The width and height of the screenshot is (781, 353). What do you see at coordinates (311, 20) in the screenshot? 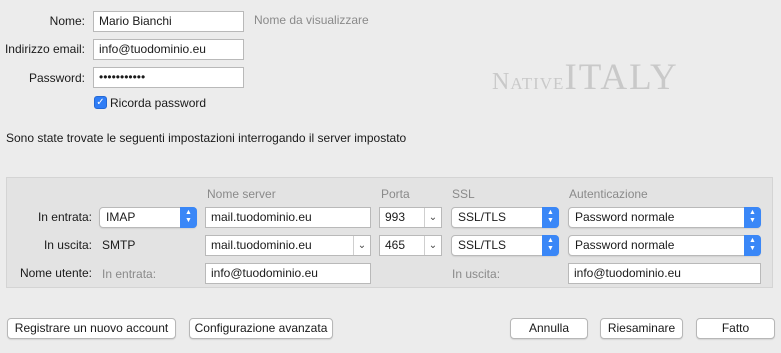
I see `name-hint: Nome da visualizzare` at bounding box center [311, 20].